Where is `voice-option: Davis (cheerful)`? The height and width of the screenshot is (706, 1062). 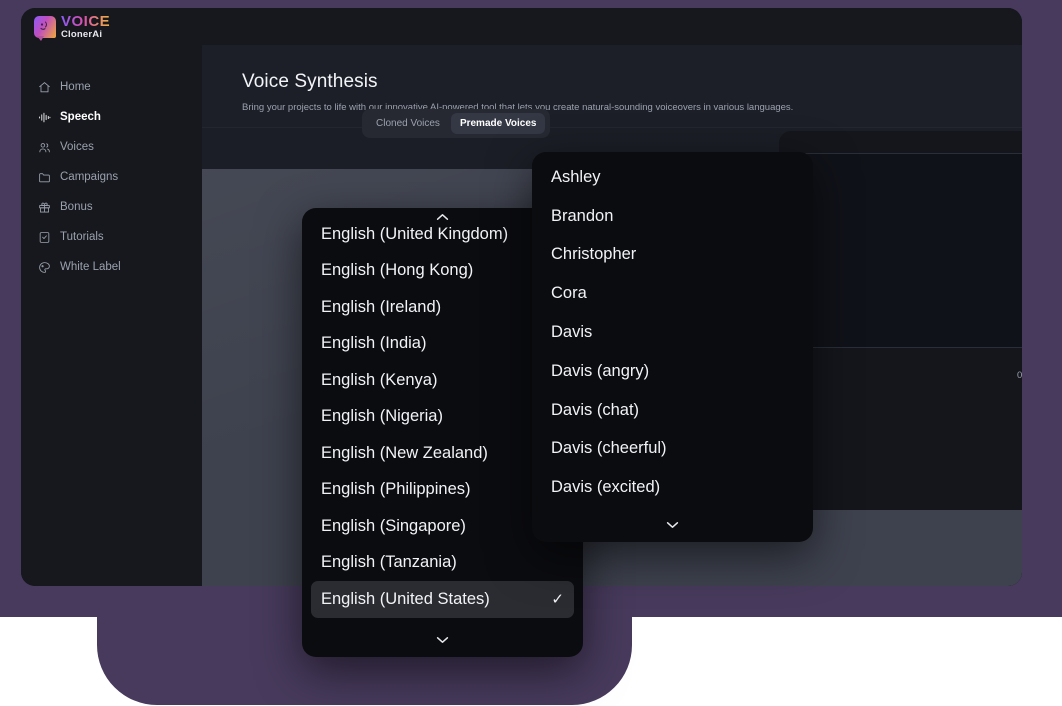
voice-option: Davis (cheerful) is located at coordinates (672, 449).